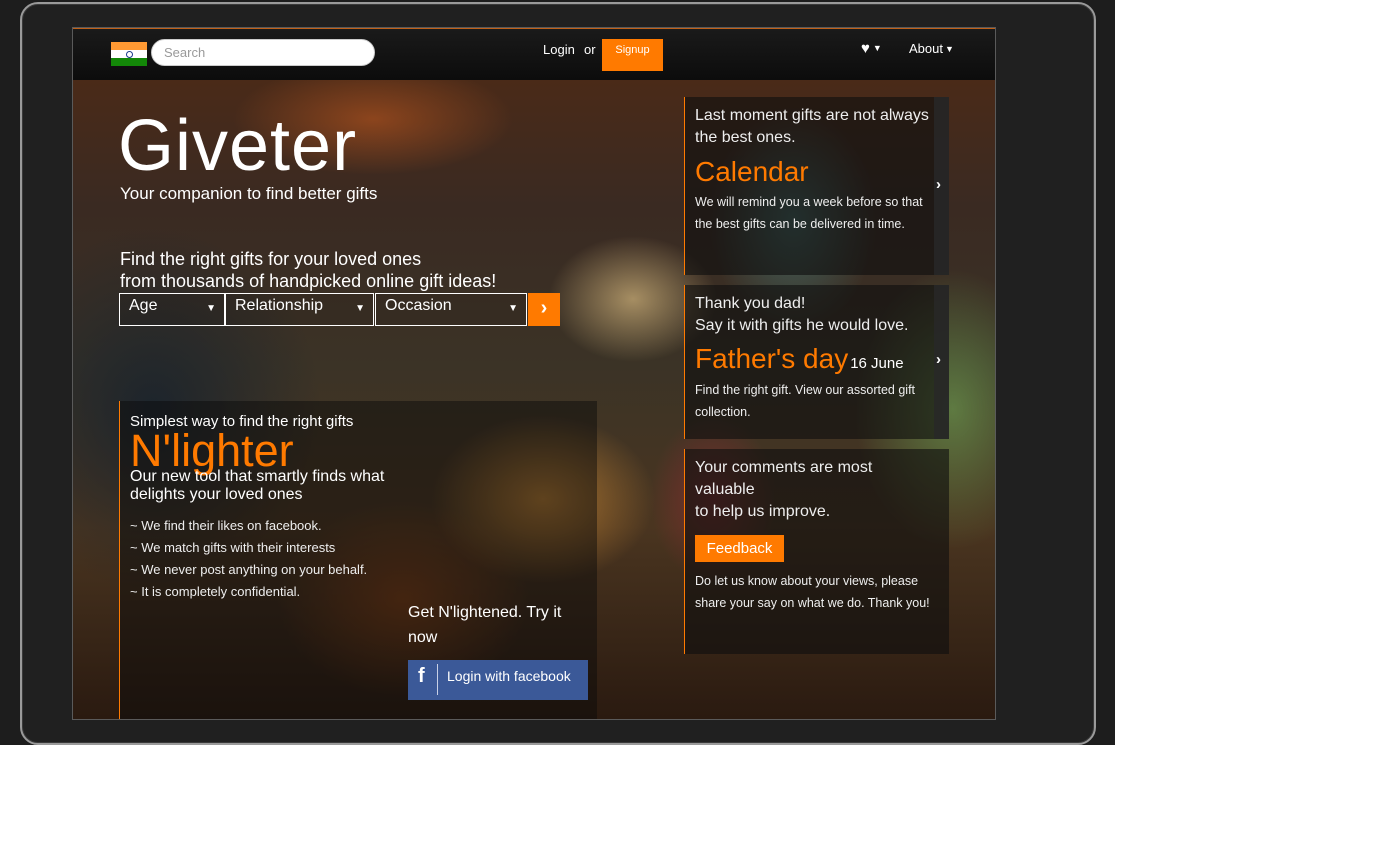 This screenshot has width=1376, height=866. I want to click on fathers-day-pretext-line2: Say it with gifts he would love., so click(802, 325).